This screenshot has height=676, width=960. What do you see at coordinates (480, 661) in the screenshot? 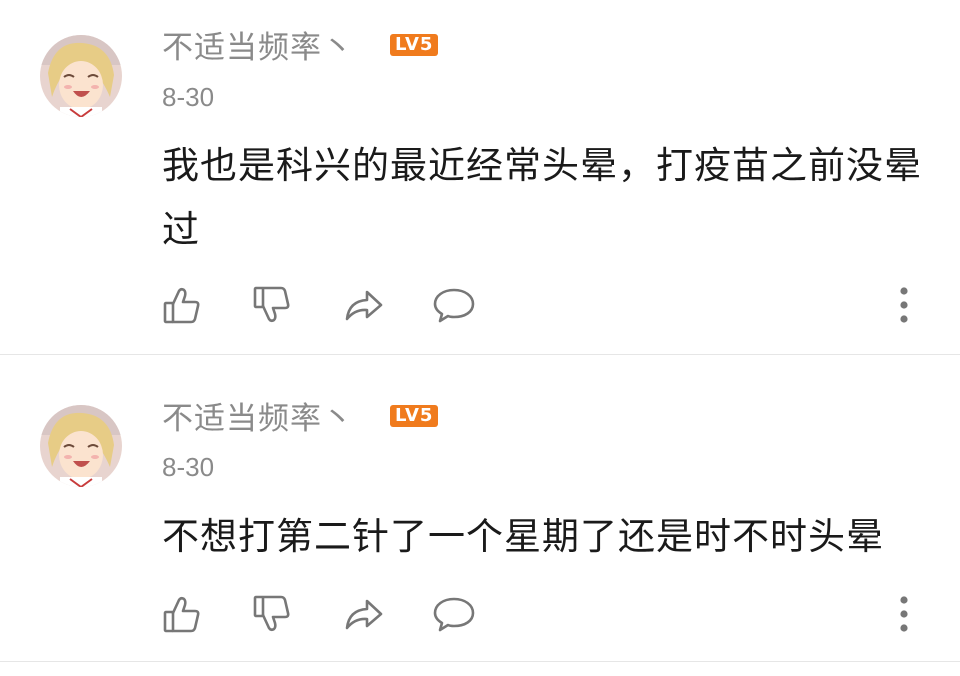
I see `divider` at bounding box center [480, 661].